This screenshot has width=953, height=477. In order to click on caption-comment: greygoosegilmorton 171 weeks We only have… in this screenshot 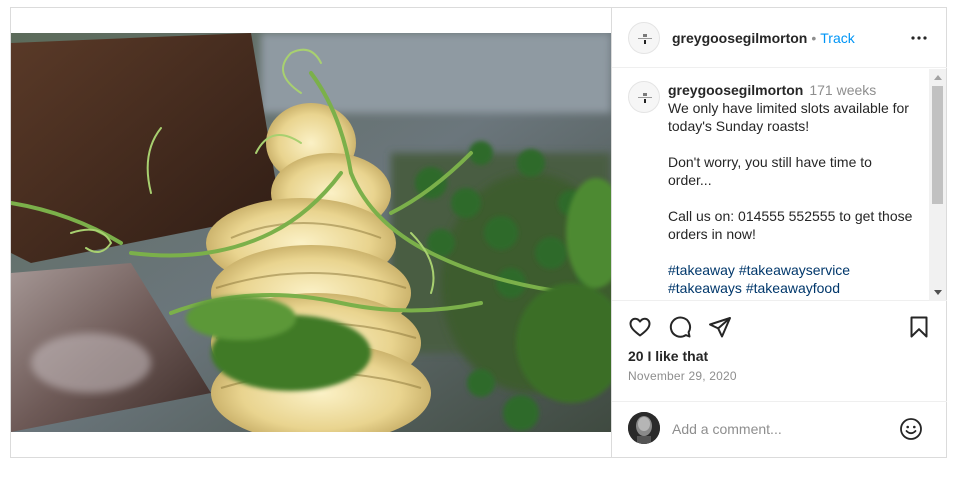, I will do `click(778, 189)`.